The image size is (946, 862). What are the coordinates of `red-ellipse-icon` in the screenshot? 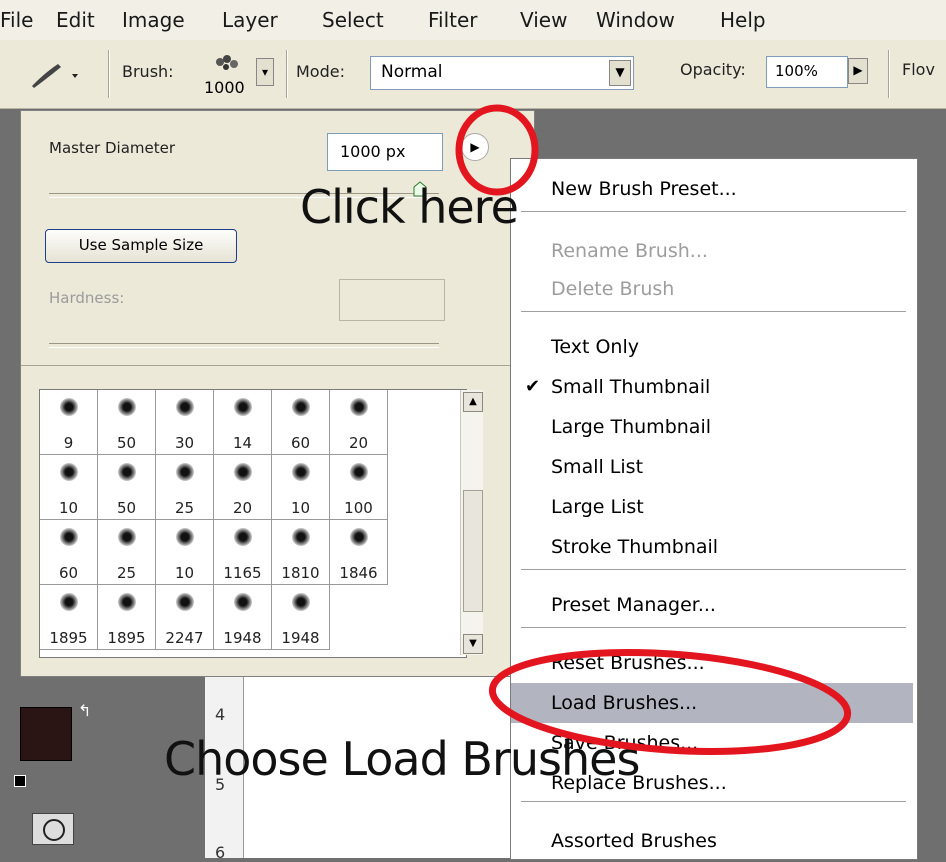 It's located at (670, 702).